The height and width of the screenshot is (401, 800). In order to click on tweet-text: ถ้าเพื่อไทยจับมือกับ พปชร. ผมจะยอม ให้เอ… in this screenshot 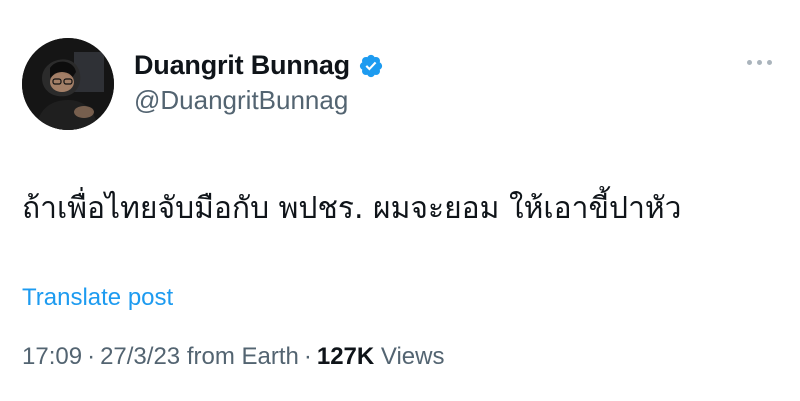, I will do `click(352, 208)`.